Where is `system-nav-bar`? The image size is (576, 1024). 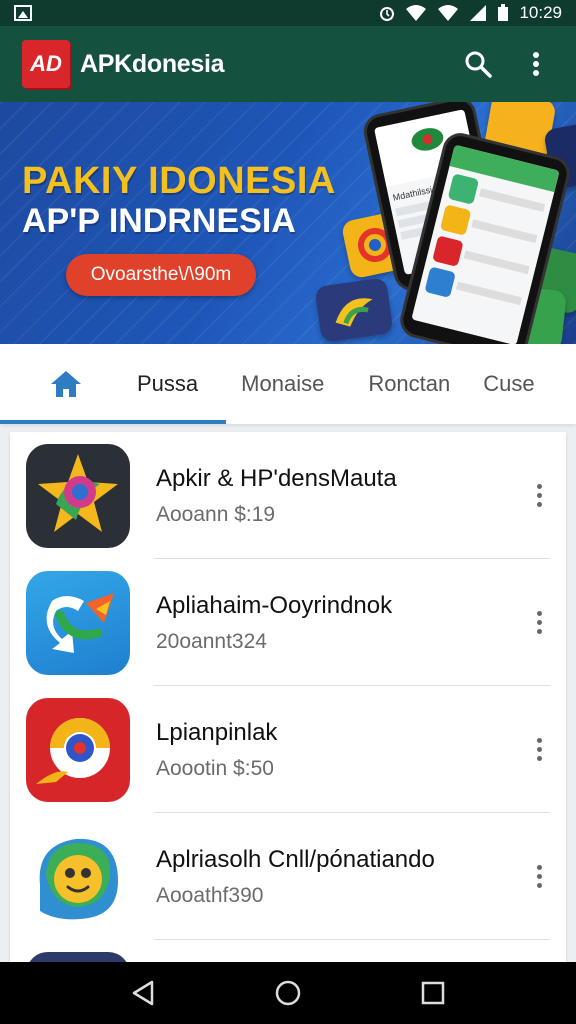 system-nav-bar is located at coordinates (288, 993).